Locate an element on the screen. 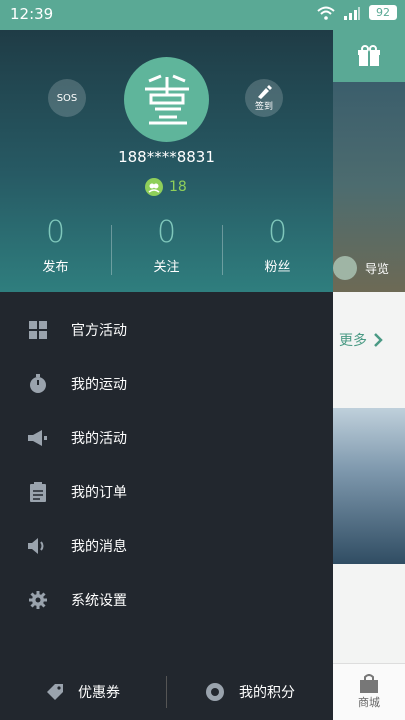 The height and width of the screenshot is (720, 405). tag-icon is located at coordinates (55, 692).